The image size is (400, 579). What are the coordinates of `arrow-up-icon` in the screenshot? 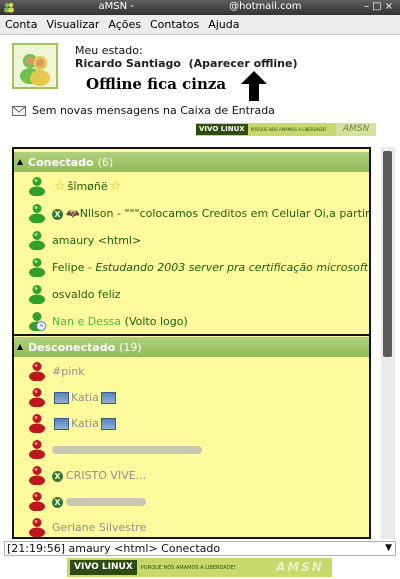 It's located at (254, 86).